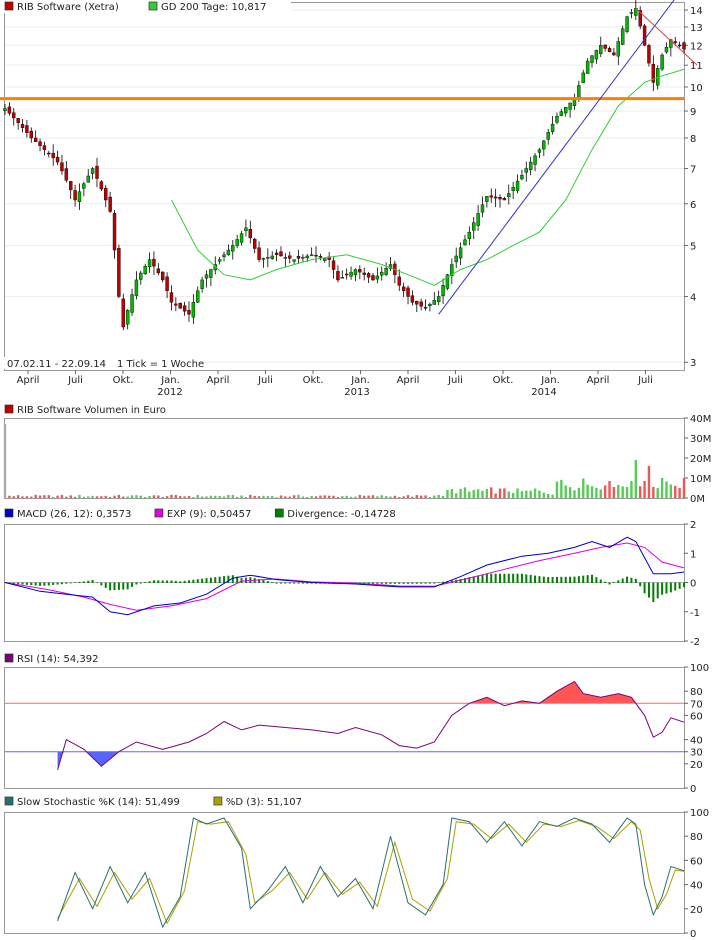 The width and height of the screenshot is (726, 940). What do you see at coordinates (696, 692) in the screenshot?
I see `rsi-axis-tick-label: 80` at bounding box center [696, 692].